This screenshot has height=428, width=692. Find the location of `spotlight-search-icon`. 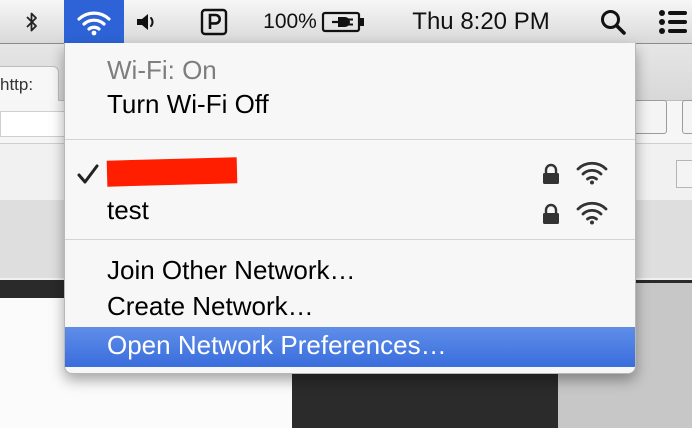

spotlight-search-icon is located at coordinates (613, 21).